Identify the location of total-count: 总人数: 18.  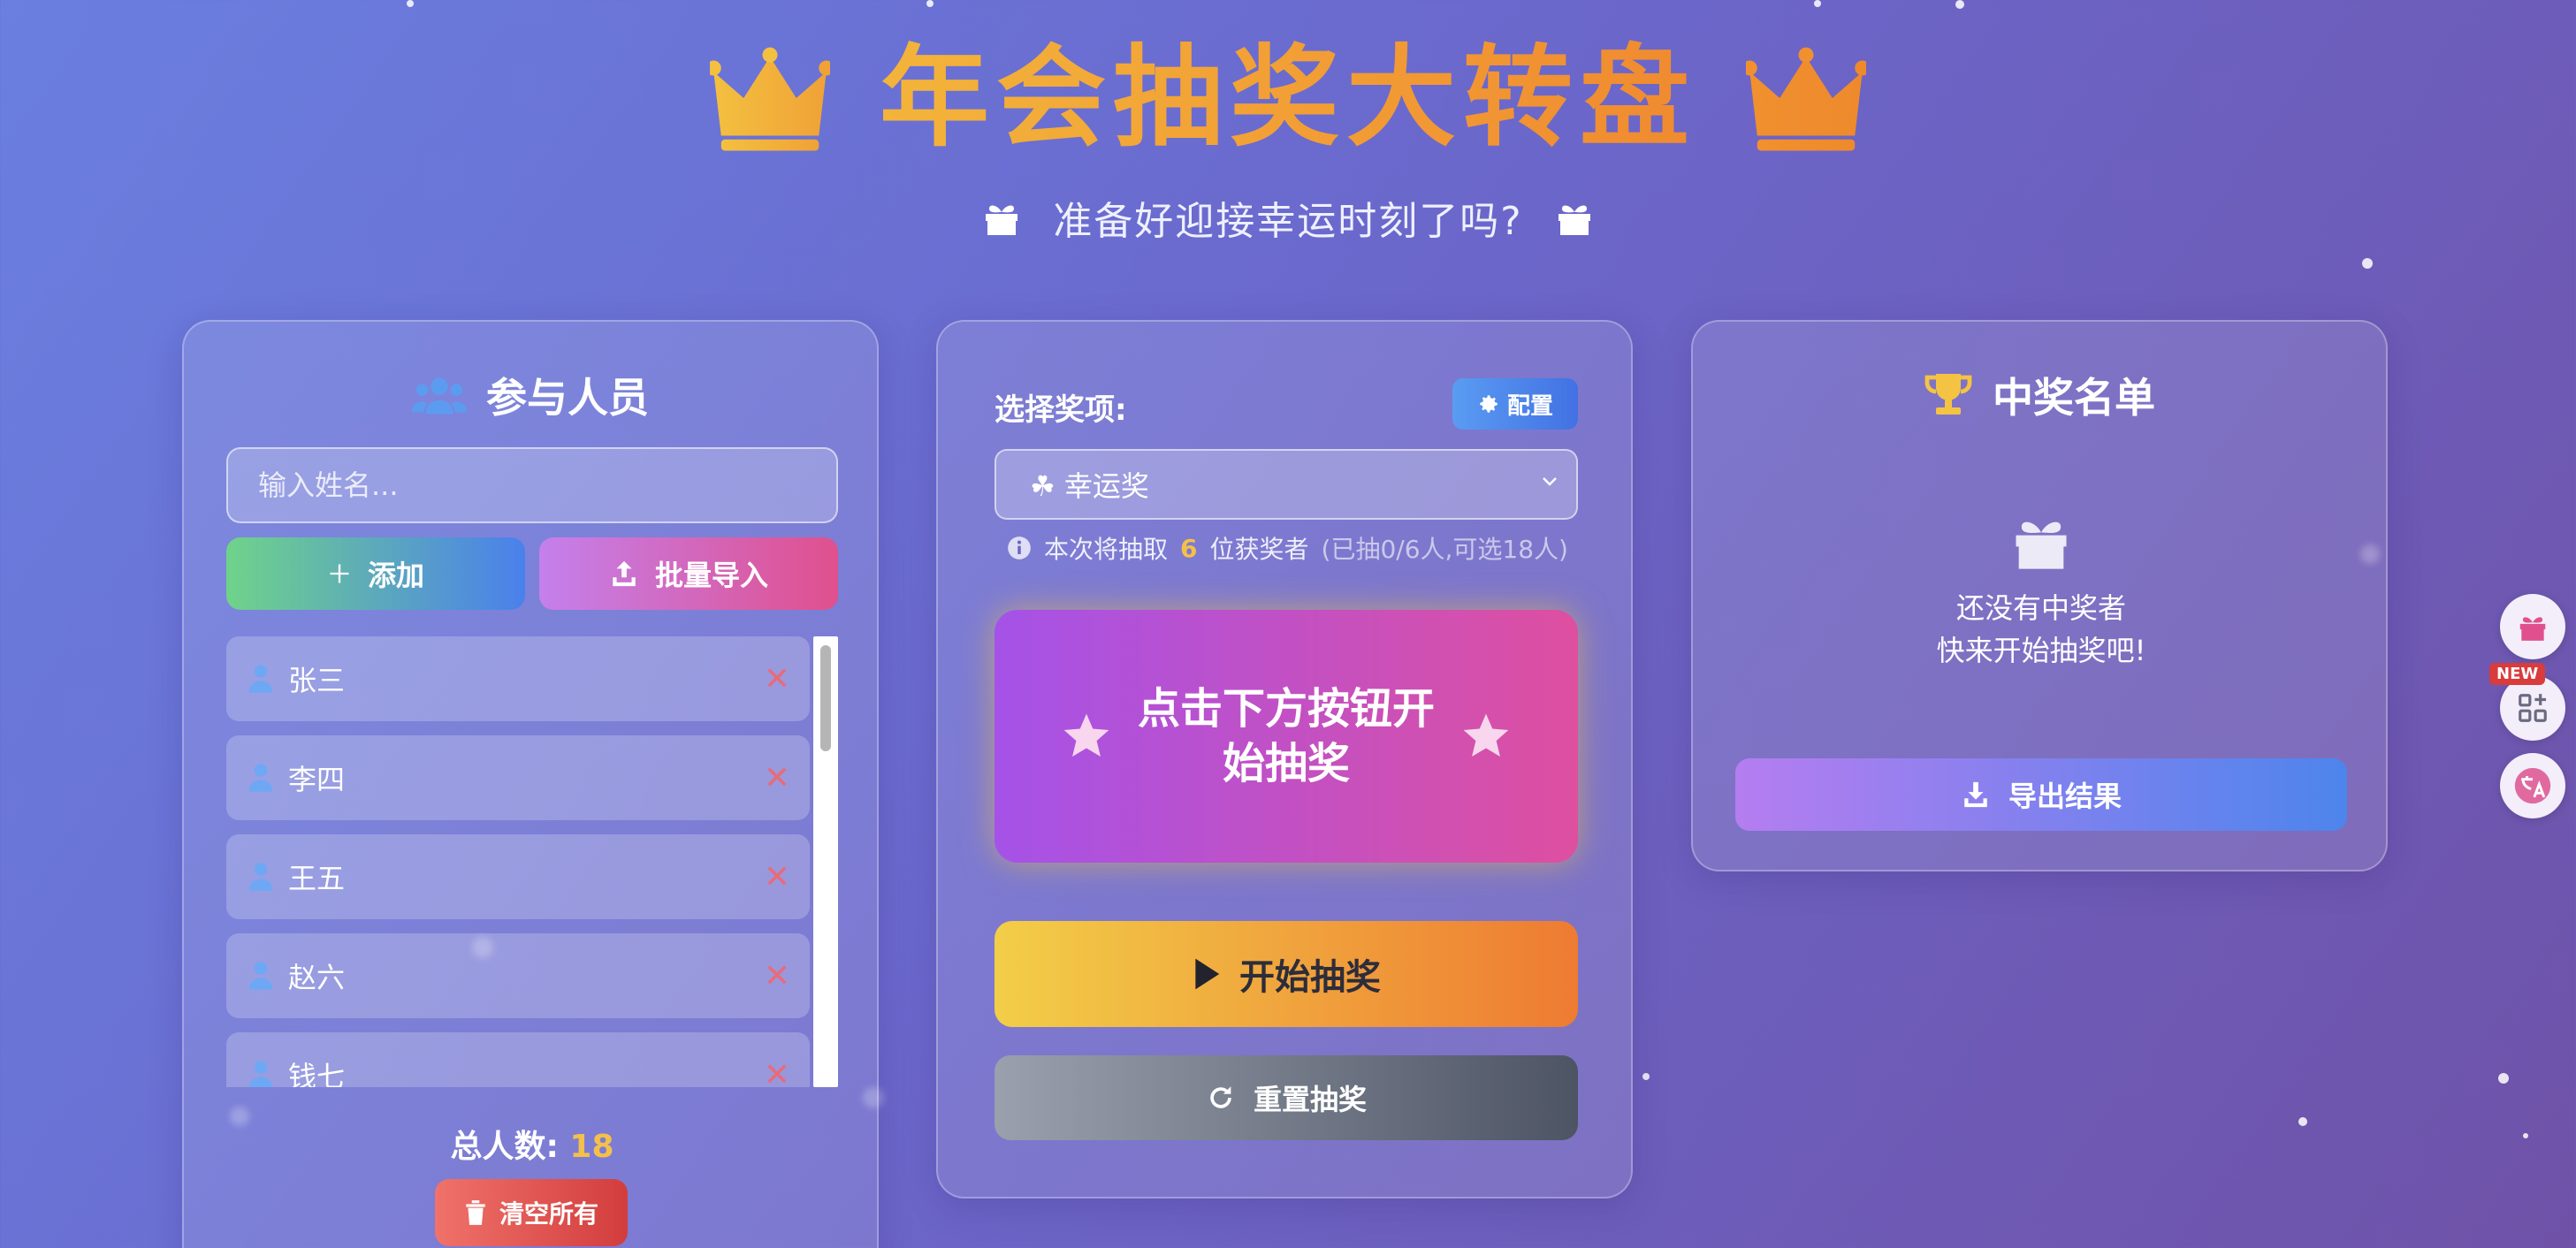
(532, 1144).